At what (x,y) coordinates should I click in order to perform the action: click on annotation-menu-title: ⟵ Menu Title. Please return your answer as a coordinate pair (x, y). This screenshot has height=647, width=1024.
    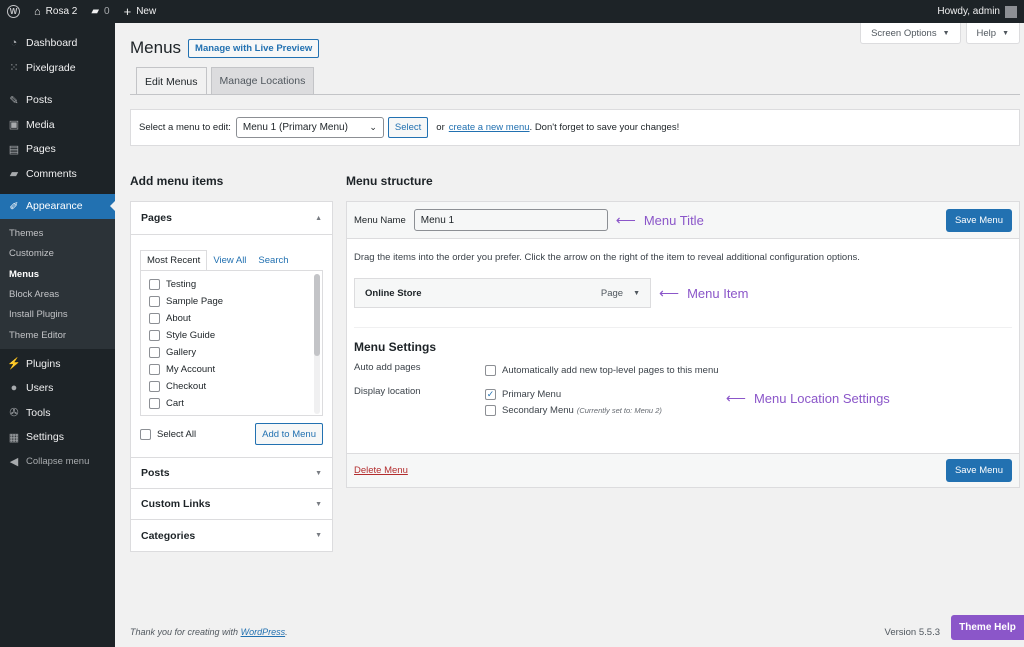
    Looking at the image, I should click on (659, 219).